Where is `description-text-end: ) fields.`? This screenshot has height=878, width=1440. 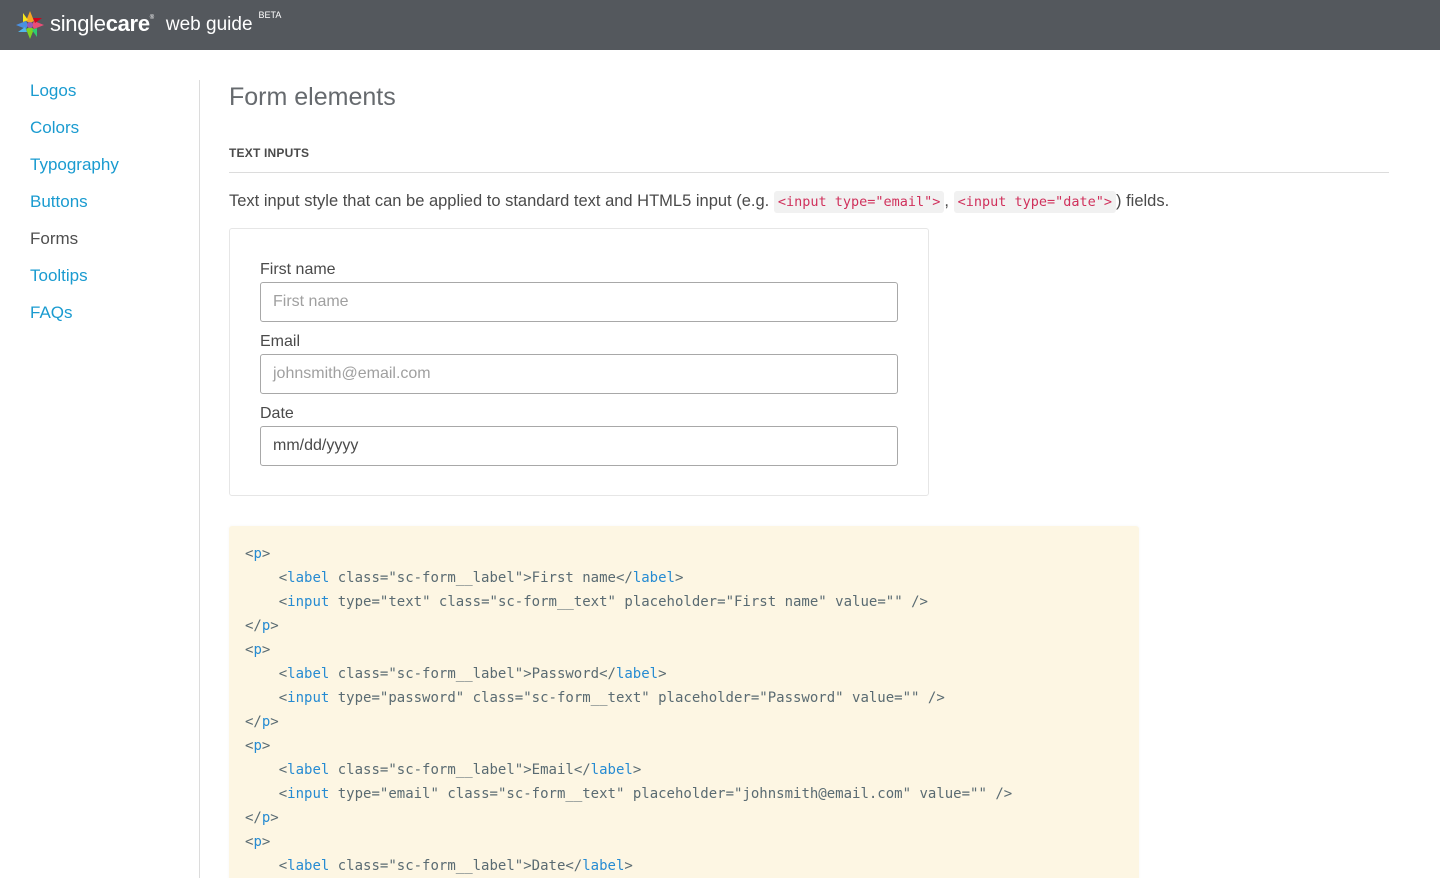 description-text-end: ) fields. is located at coordinates (1143, 201).